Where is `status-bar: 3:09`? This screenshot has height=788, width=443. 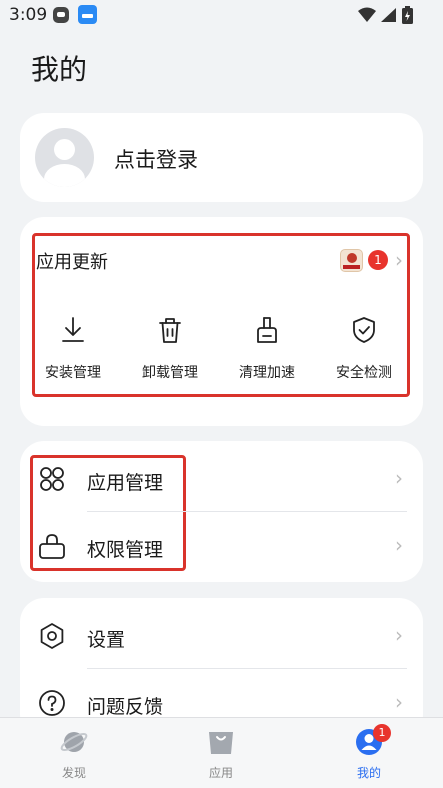 status-bar: 3:09 is located at coordinates (221, 16).